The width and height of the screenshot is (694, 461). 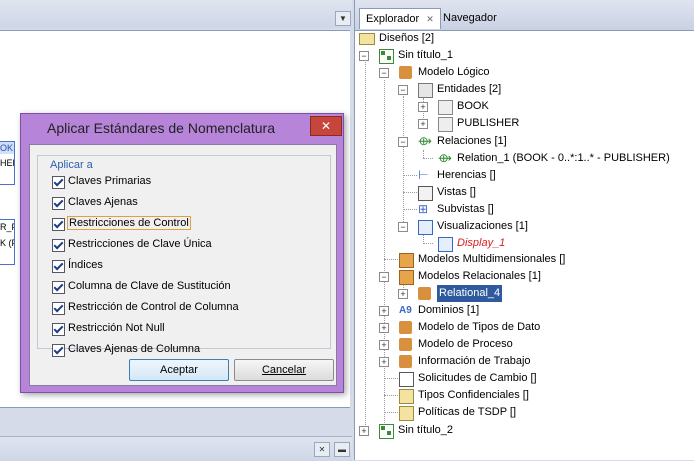 What do you see at coordinates (425, 193) in the screenshot?
I see `view-icon` at bounding box center [425, 193].